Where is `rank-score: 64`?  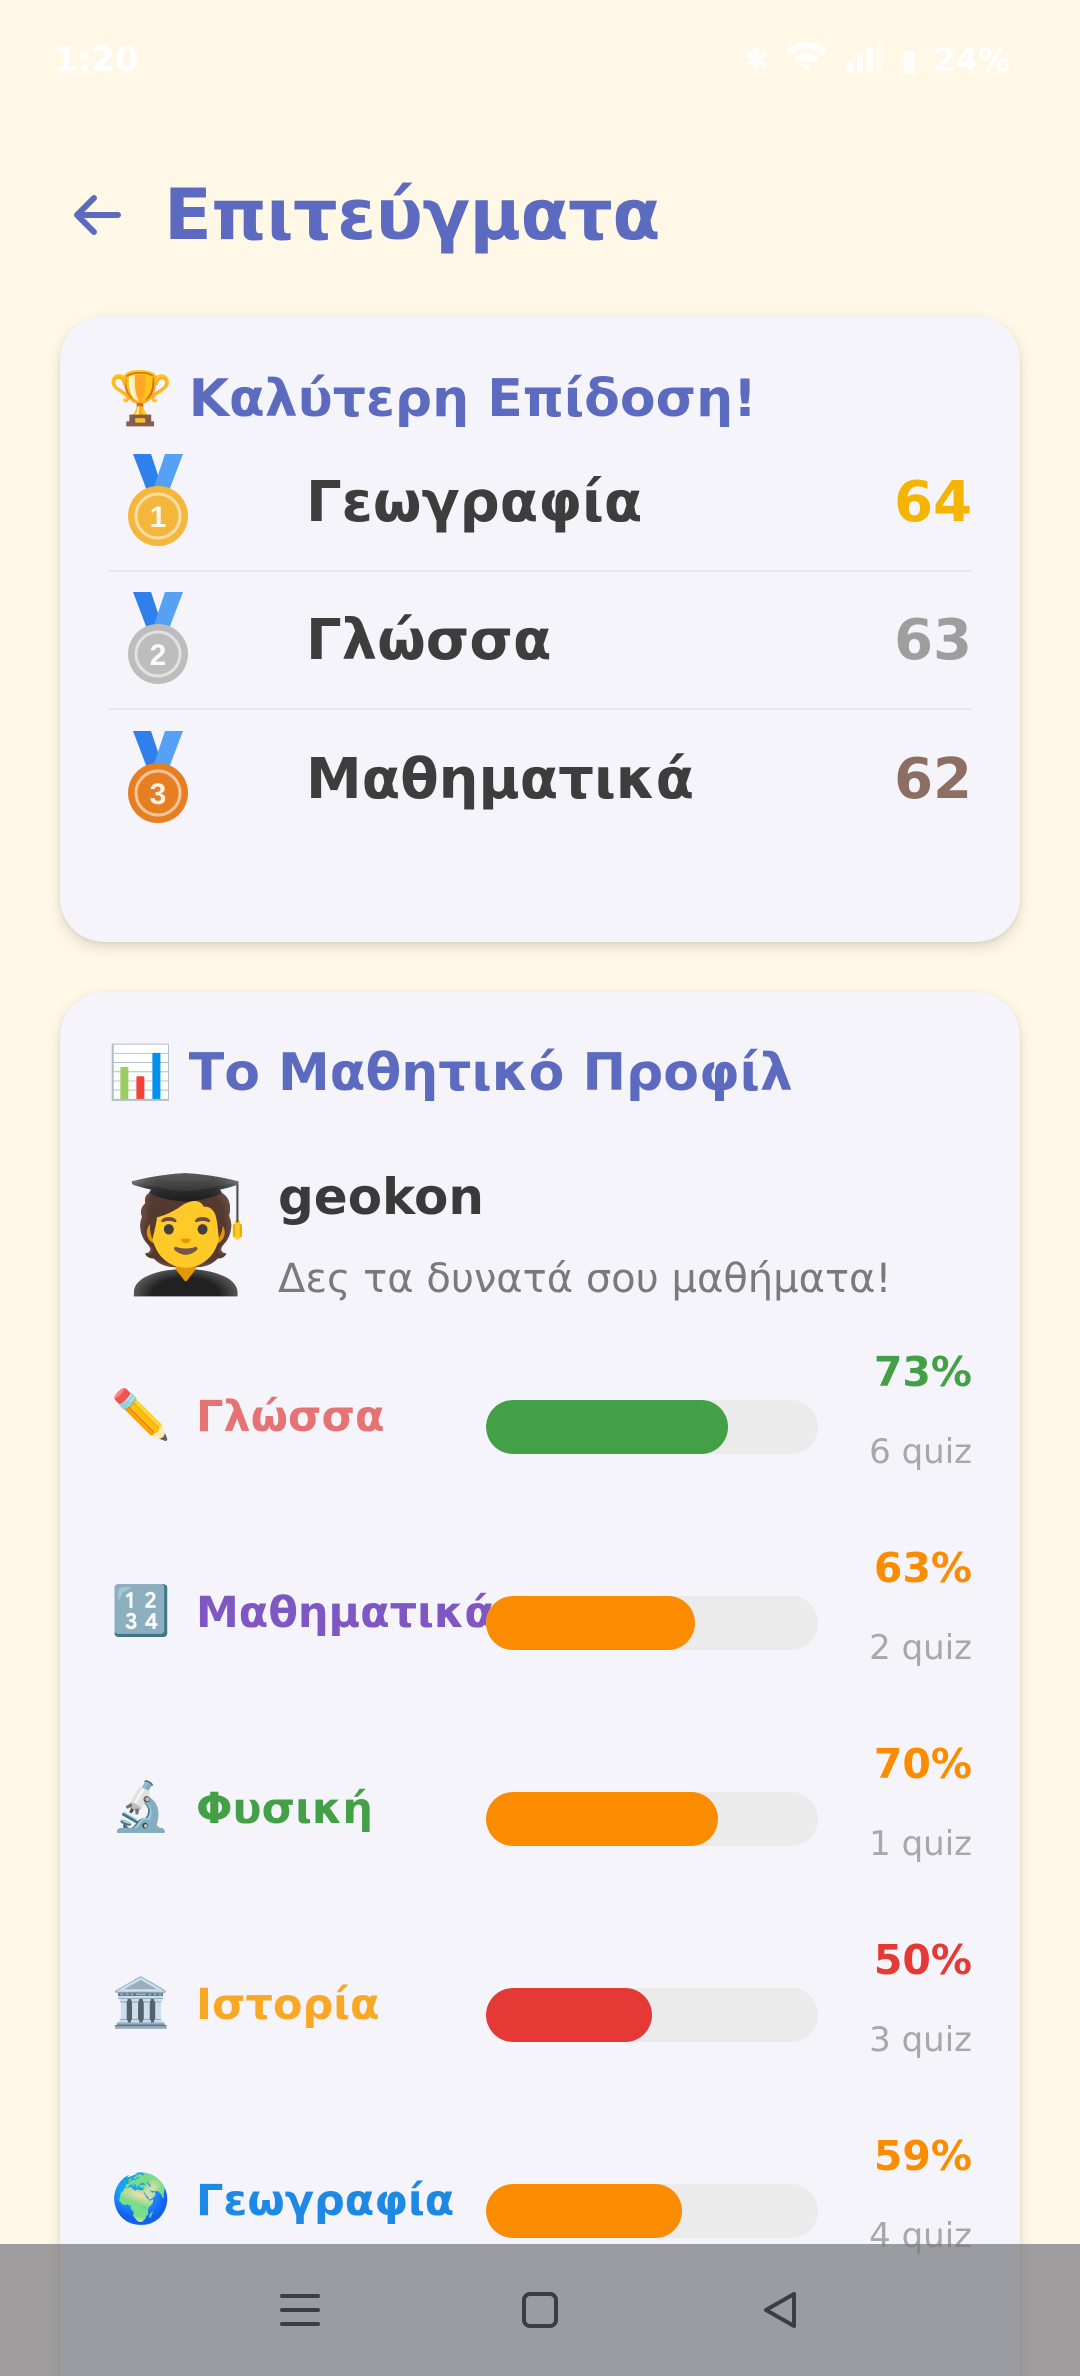
rank-score: 64 is located at coordinates (933, 502).